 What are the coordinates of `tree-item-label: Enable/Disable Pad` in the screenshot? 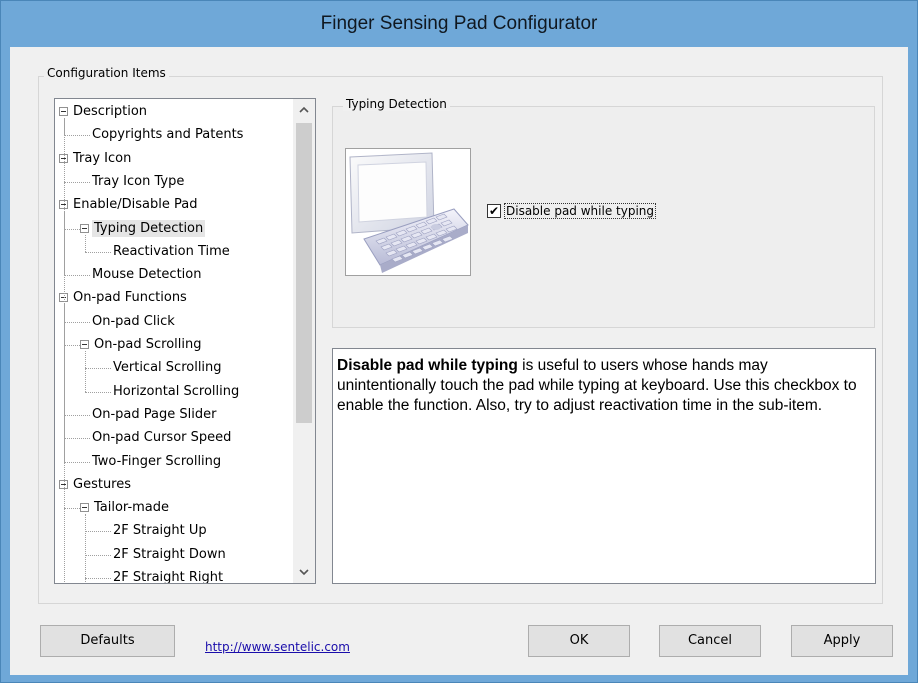 It's located at (135, 205).